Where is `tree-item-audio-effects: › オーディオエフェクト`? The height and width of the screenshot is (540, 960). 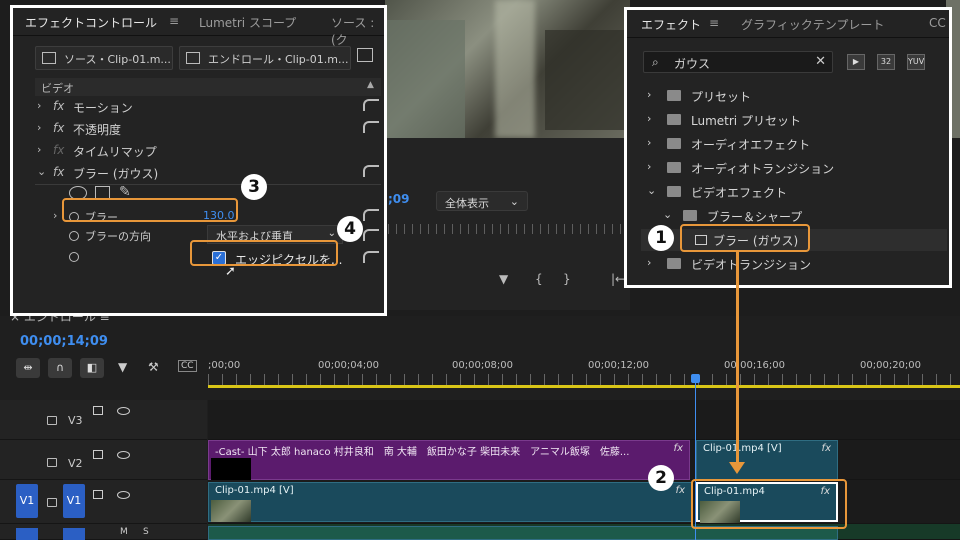 tree-item-audio-effects: › オーディオエフェクト is located at coordinates (797, 144).